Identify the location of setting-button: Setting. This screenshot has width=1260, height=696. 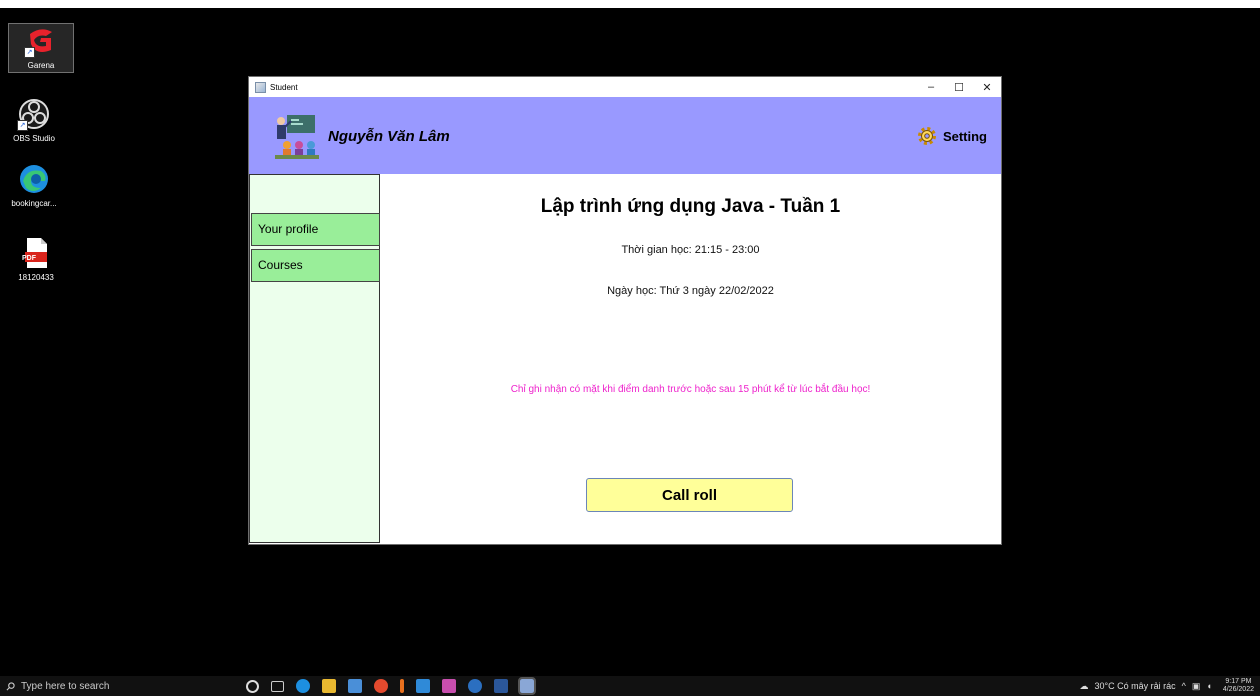
(951, 136).